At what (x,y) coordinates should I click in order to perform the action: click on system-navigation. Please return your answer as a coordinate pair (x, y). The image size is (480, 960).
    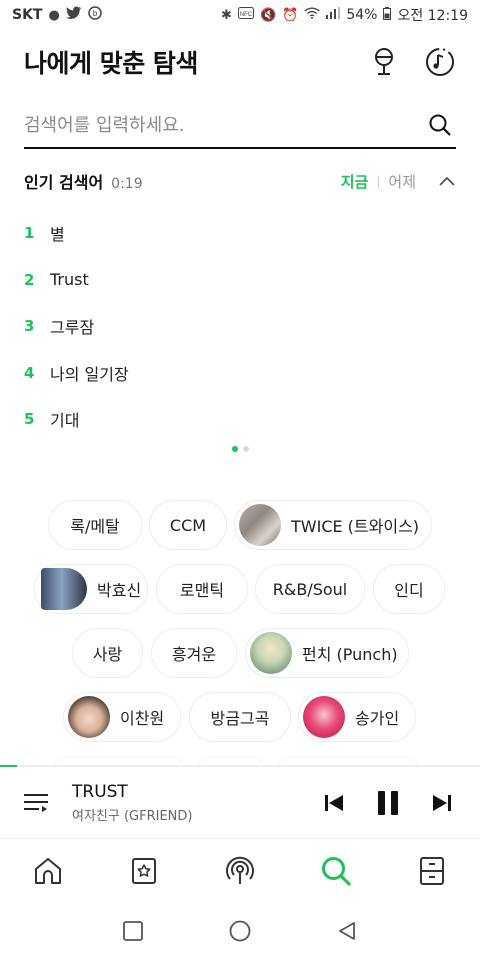
    Looking at the image, I should click on (240, 931).